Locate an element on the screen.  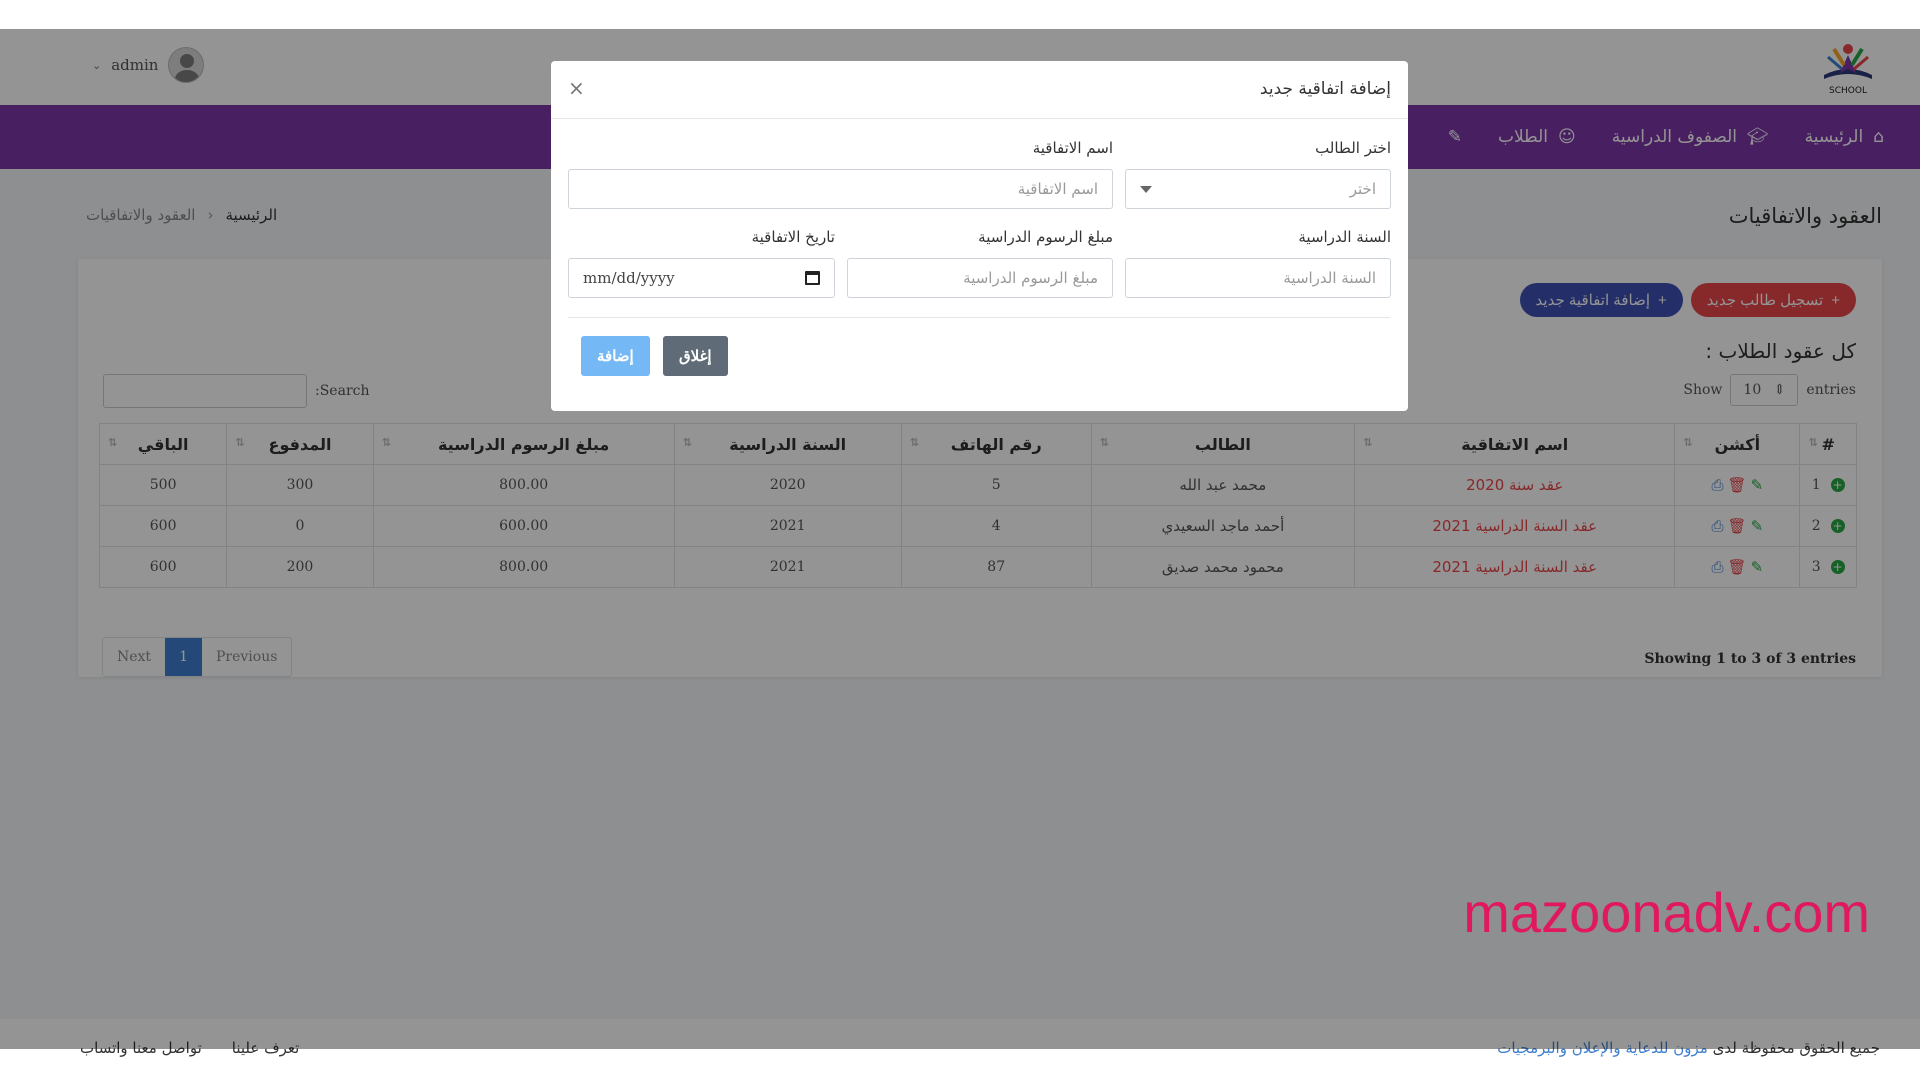
date-placeholder: mm/dd/yyyy is located at coordinates (629, 278).